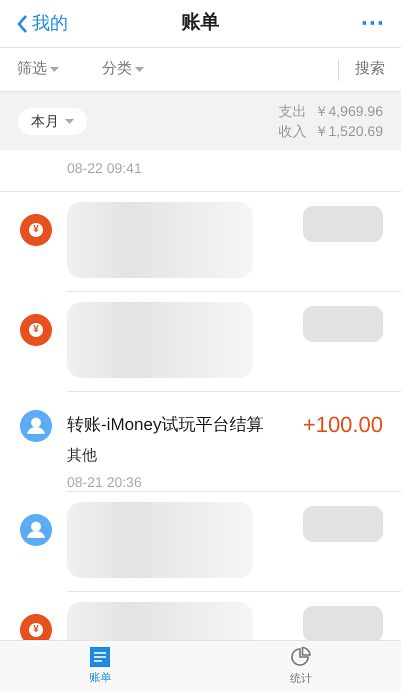  I want to click on entry-time: 08-22 09:41, so click(104, 168).